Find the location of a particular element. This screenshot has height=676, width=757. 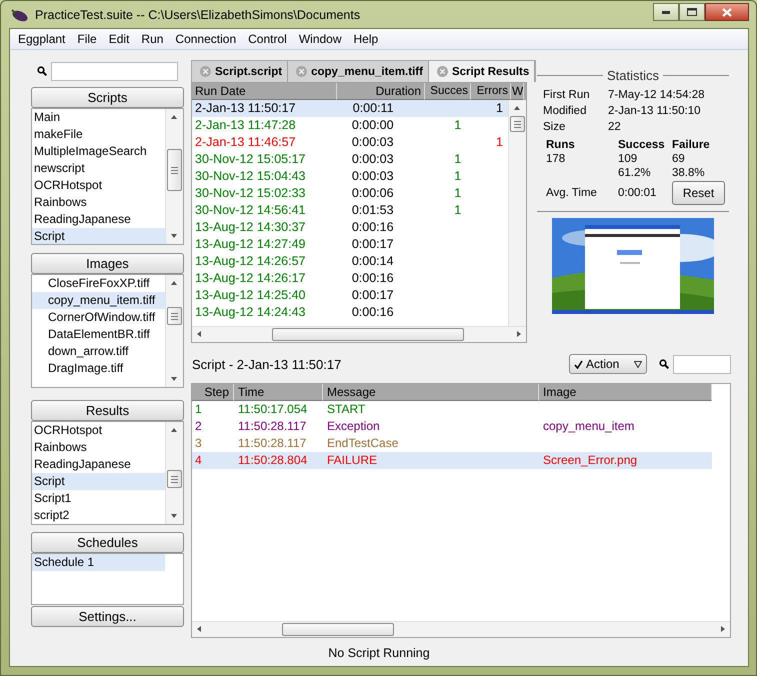

table-row: 13-Aug-12 14:30:37 0:00:16 is located at coordinates (350, 227).